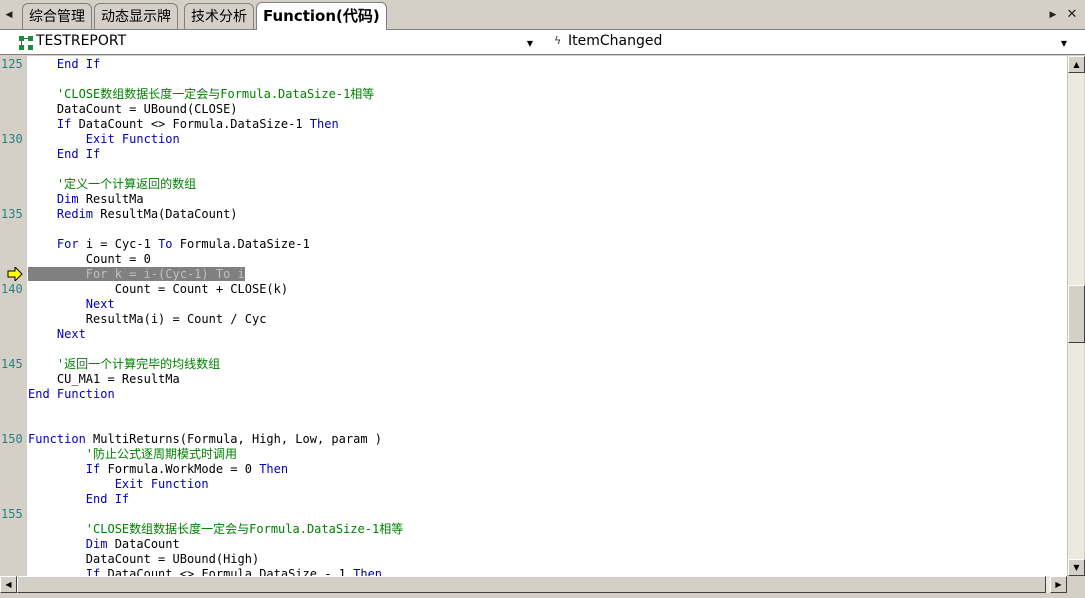 The height and width of the screenshot is (598, 1085). Describe the element at coordinates (190, 124) in the screenshot. I see `code-token: DataCount <> Formula.DataSize-1` at that location.